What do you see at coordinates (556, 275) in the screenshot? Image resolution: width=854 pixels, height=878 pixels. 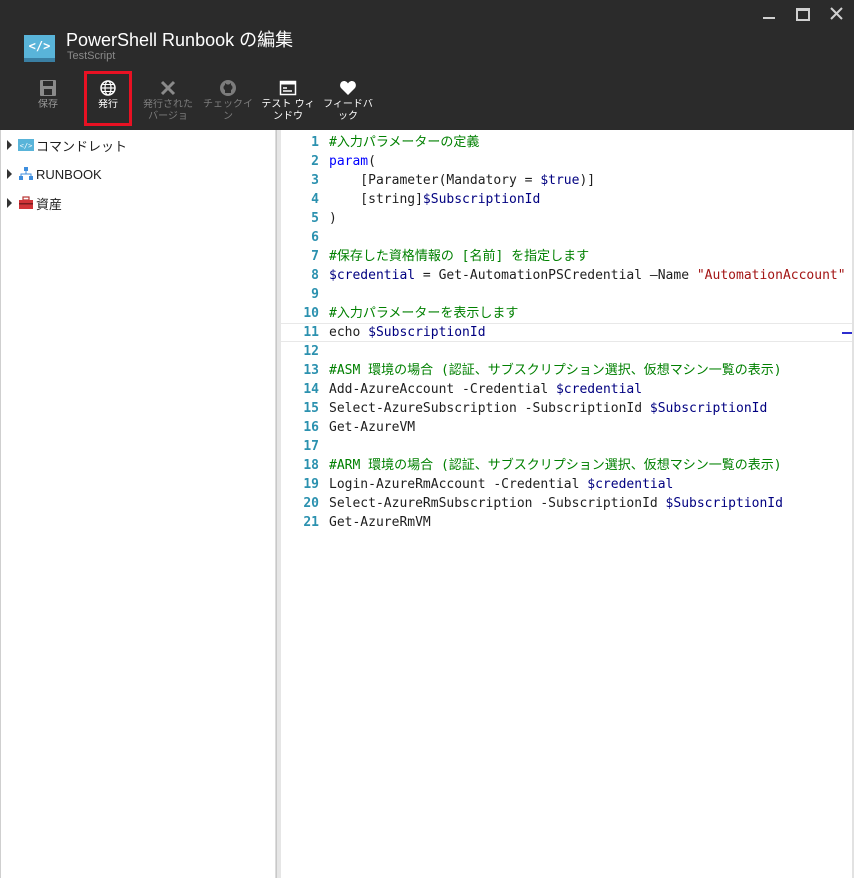 I see `code-token: = Get-AutomationPSCredential –Name` at bounding box center [556, 275].